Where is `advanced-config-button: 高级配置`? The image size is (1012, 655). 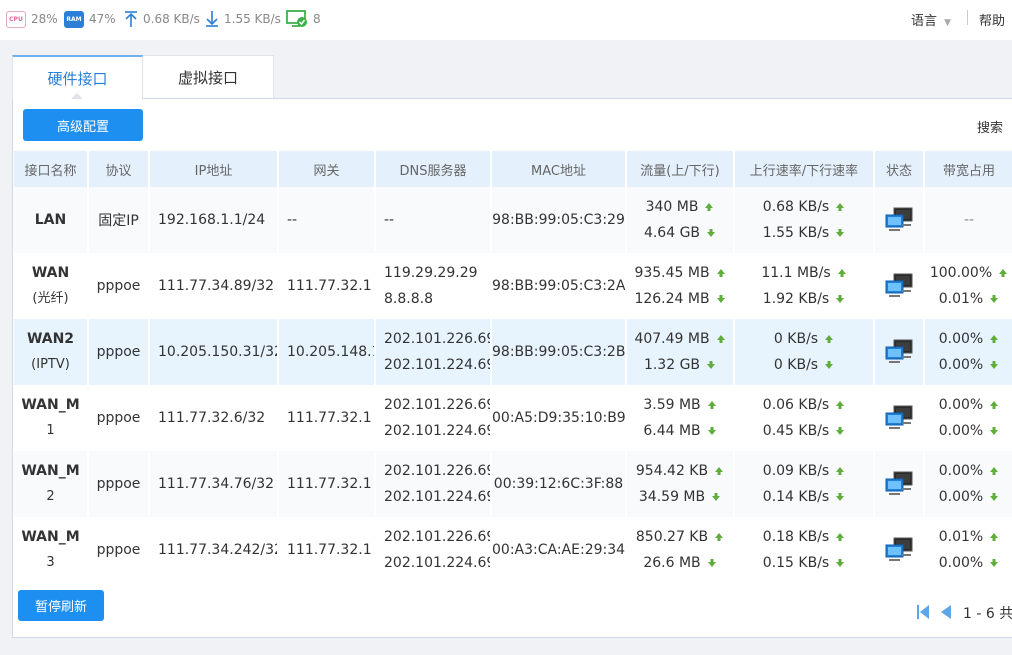 advanced-config-button: 高级配置 is located at coordinates (83, 125).